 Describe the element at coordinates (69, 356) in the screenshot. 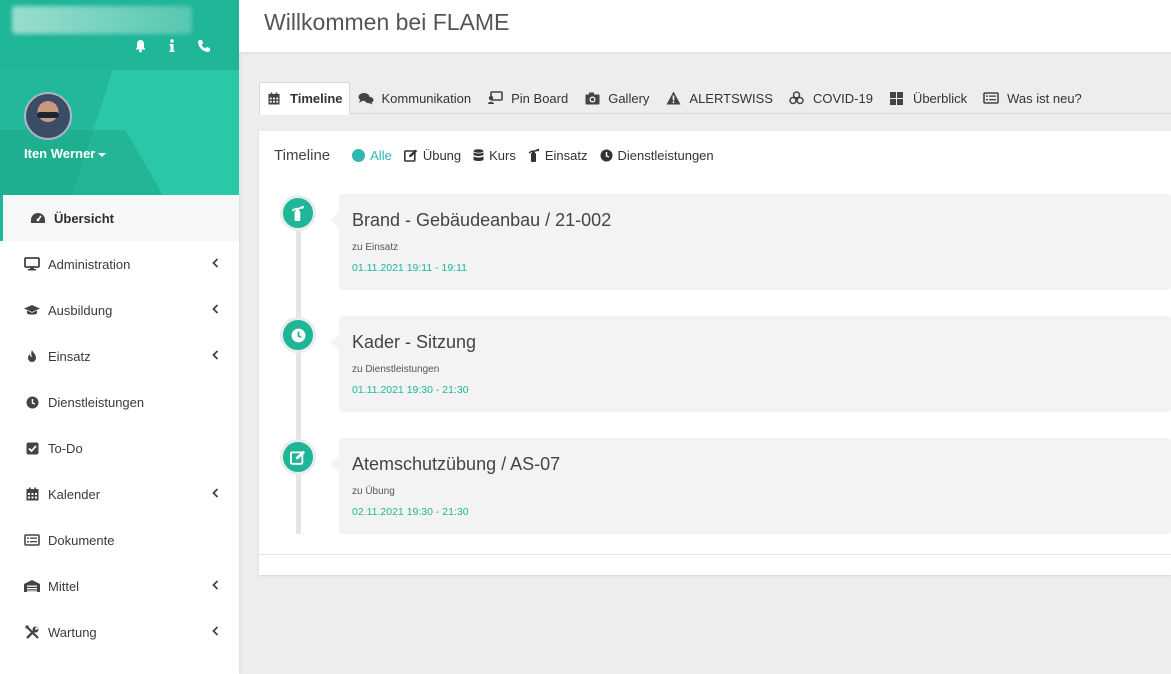

I see `sidebar-item-label: Einsatz` at that location.